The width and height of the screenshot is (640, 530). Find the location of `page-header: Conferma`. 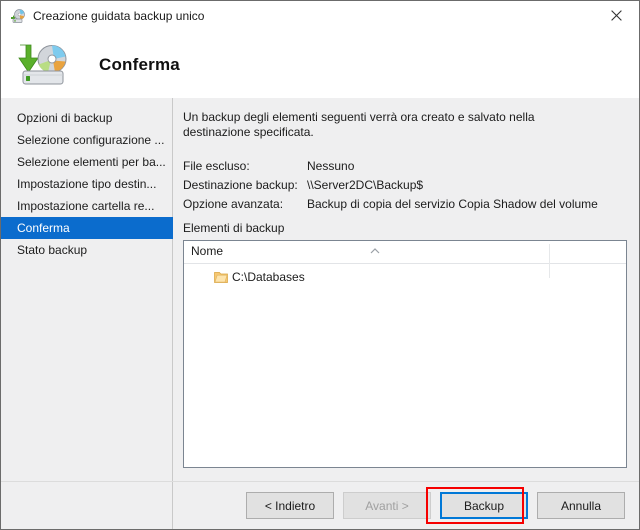

page-header: Conferma is located at coordinates (320, 64).